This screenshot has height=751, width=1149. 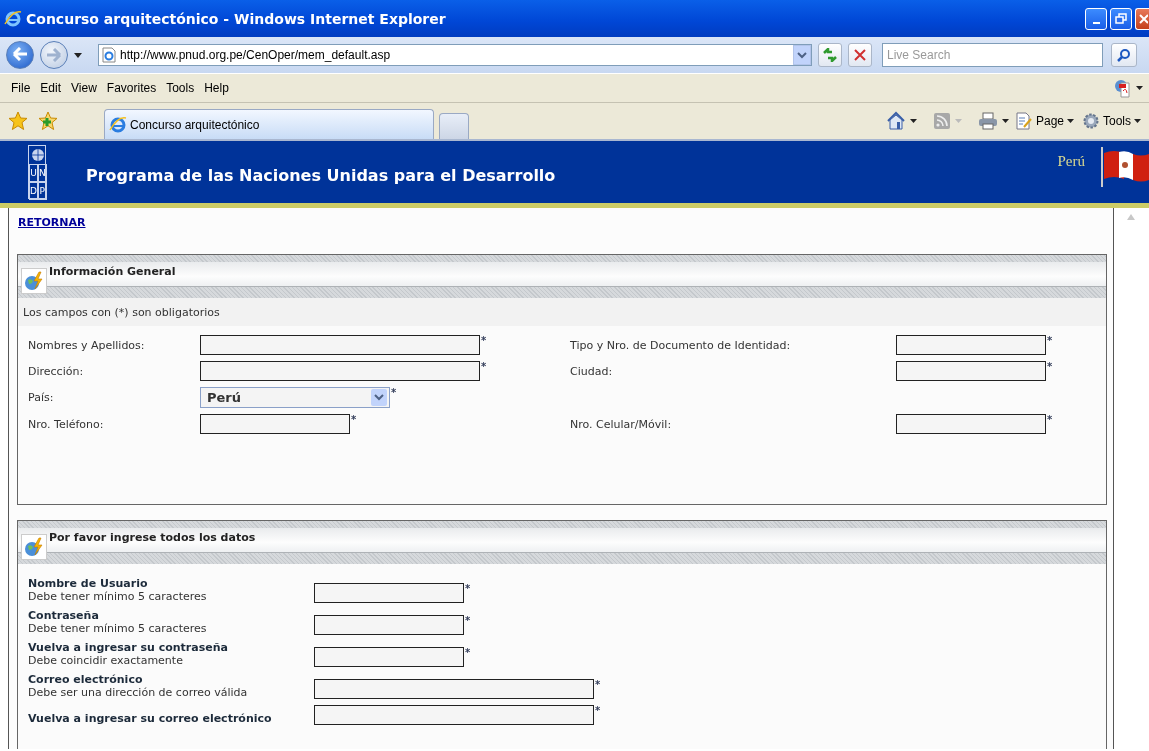 I want to click on tools-menu-button: Tools, so click(x=1111, y=121).